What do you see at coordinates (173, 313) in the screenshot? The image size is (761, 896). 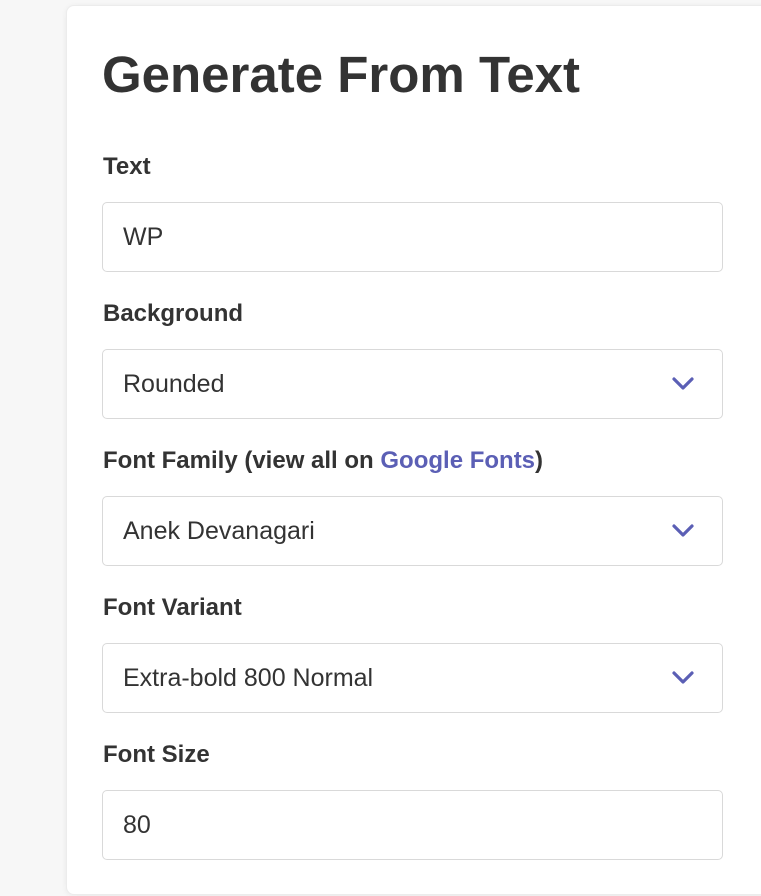 I see `background-label: Background` at bounding box center [173, 313].